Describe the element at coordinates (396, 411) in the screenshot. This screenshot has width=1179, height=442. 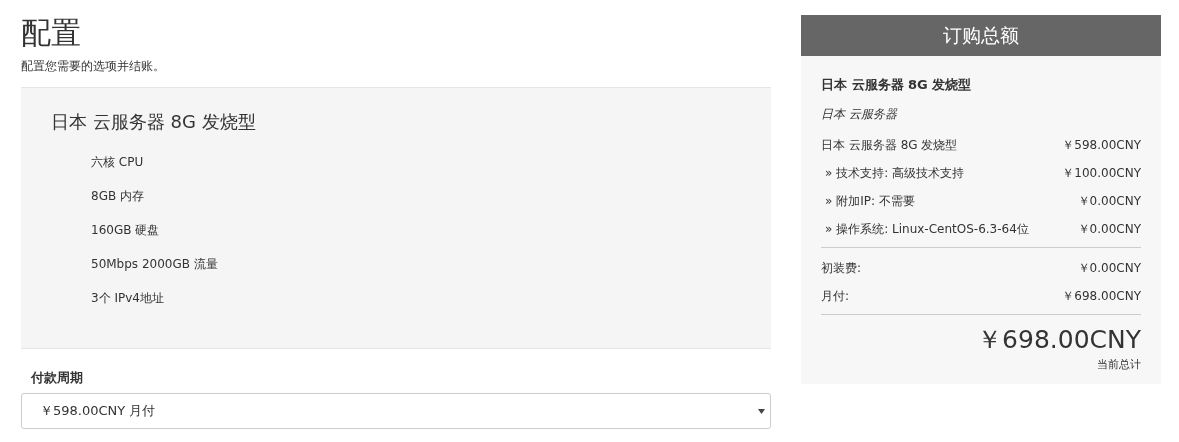
I see `billing-cycle-select: ￥598.00CNY 月付` at that location.